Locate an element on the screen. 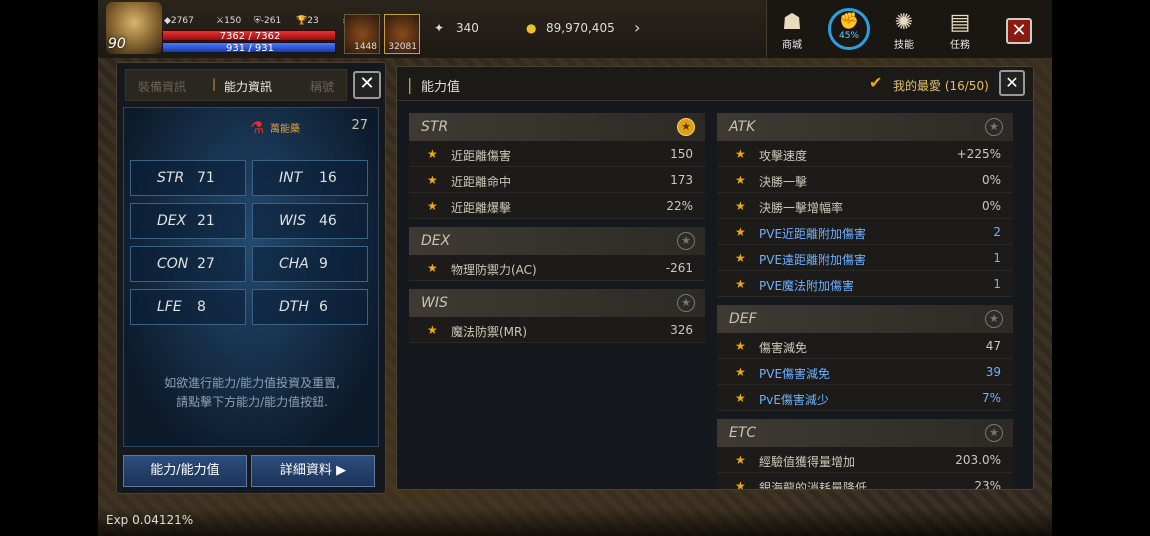  section-header: ATK ★ is located at coordinates (865, 127).